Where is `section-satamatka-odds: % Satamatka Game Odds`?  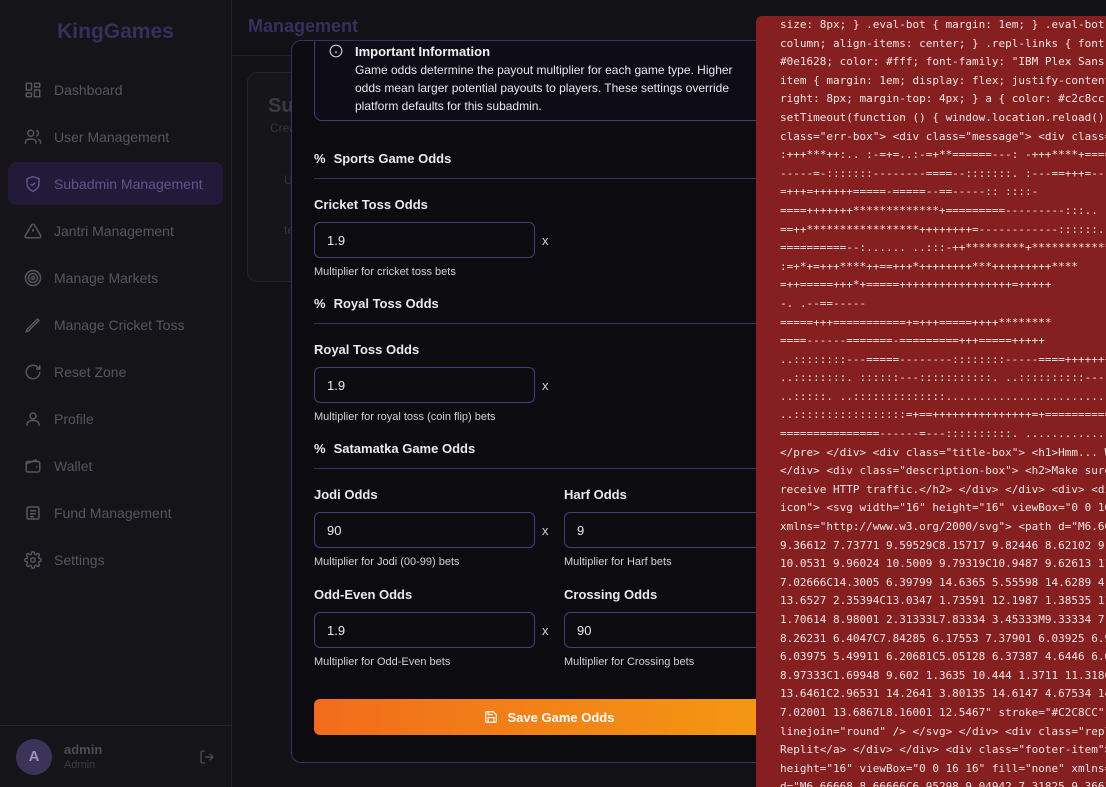
section-satamatka-odds: % Satamatka Game Odds is located at coordinates (549, 455).